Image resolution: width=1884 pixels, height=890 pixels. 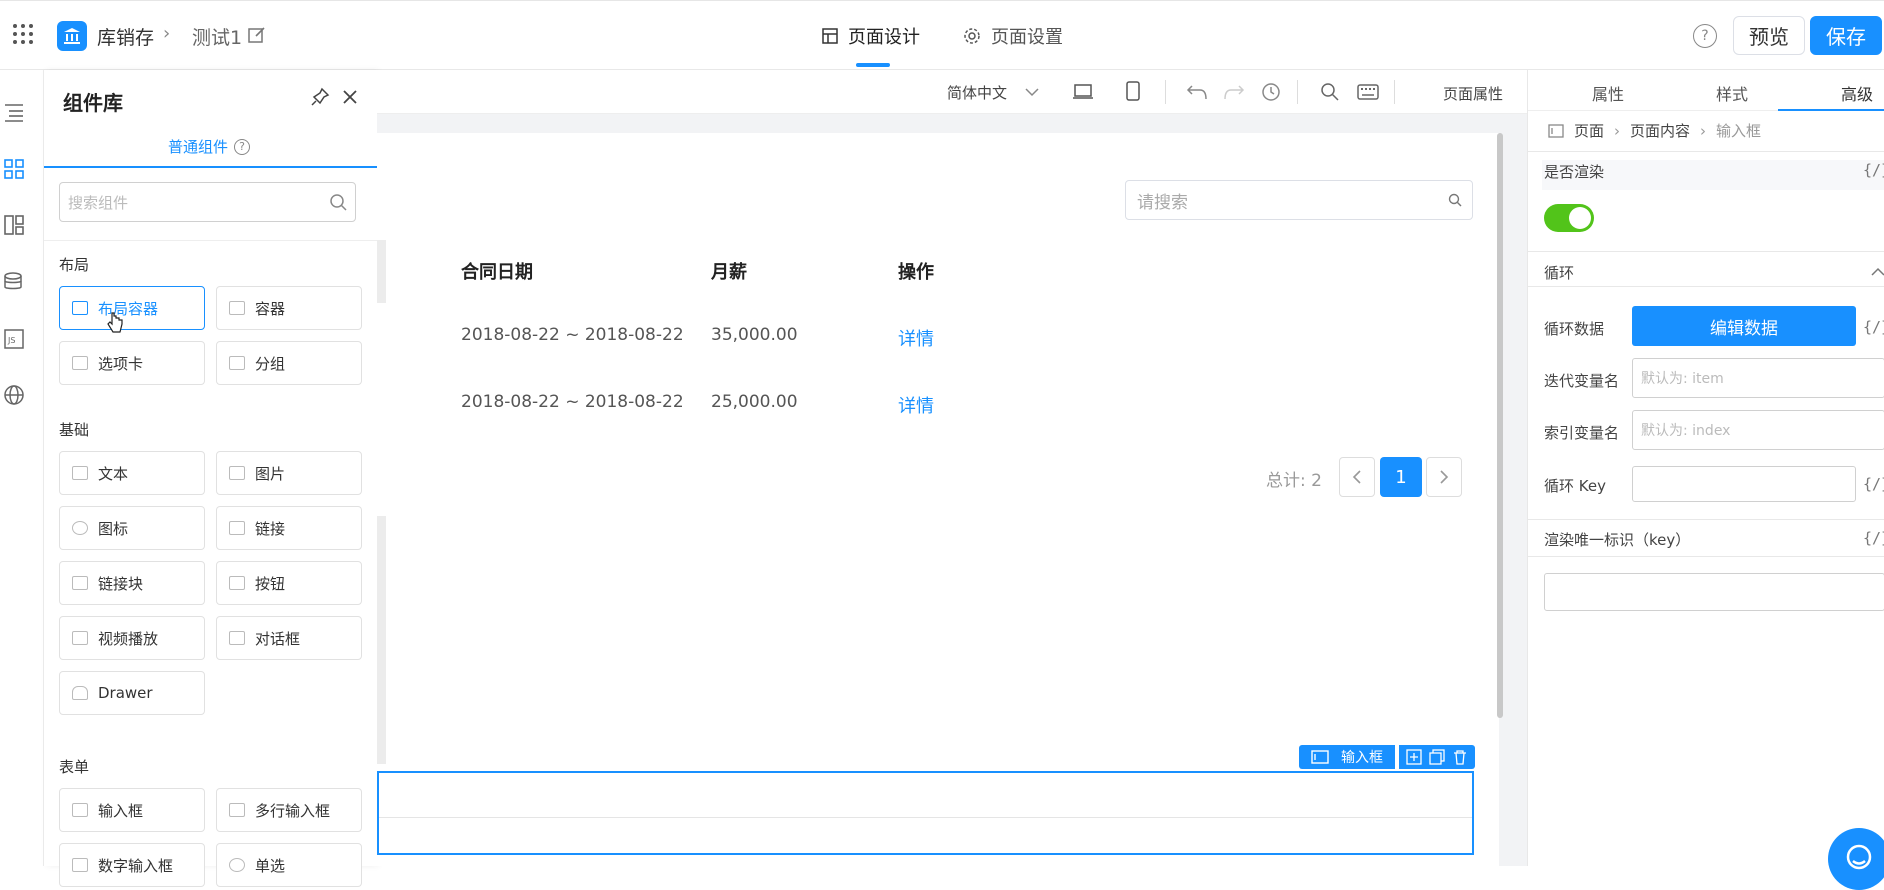 I want to click on components-icon, so click(x=14, y=169).